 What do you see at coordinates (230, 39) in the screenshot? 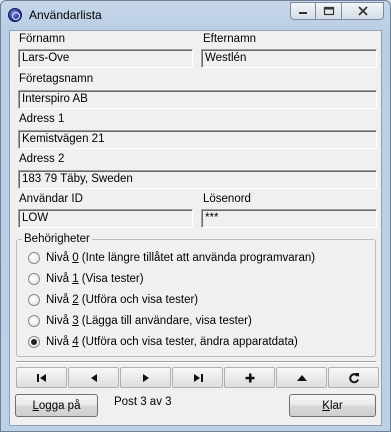
I see `last-name-label: Efternamn` at bounding box center [230, 39].